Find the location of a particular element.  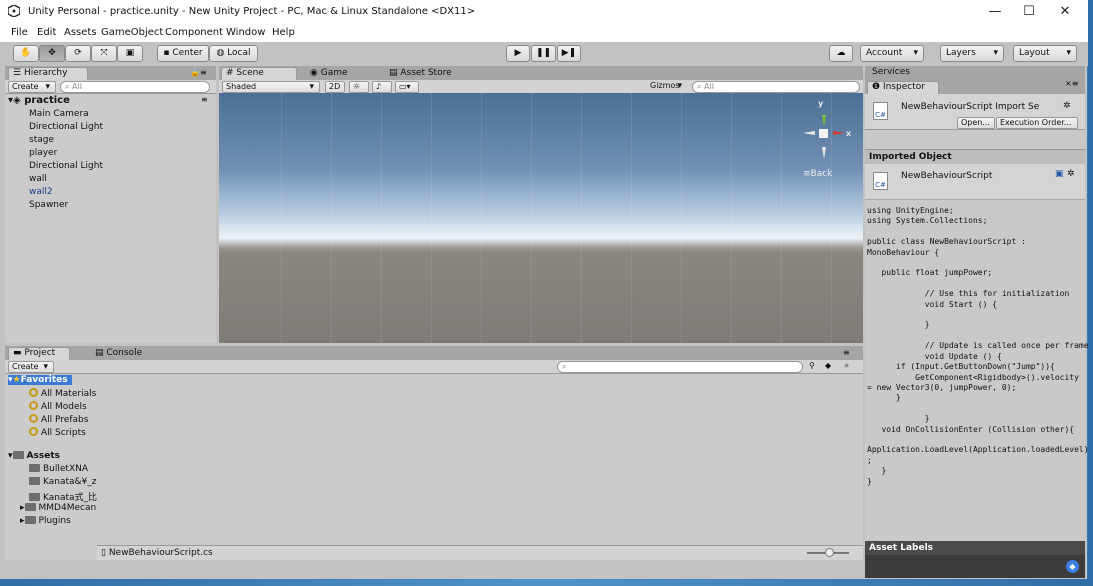

menu-help: Help is located at coordinates (283, 32).